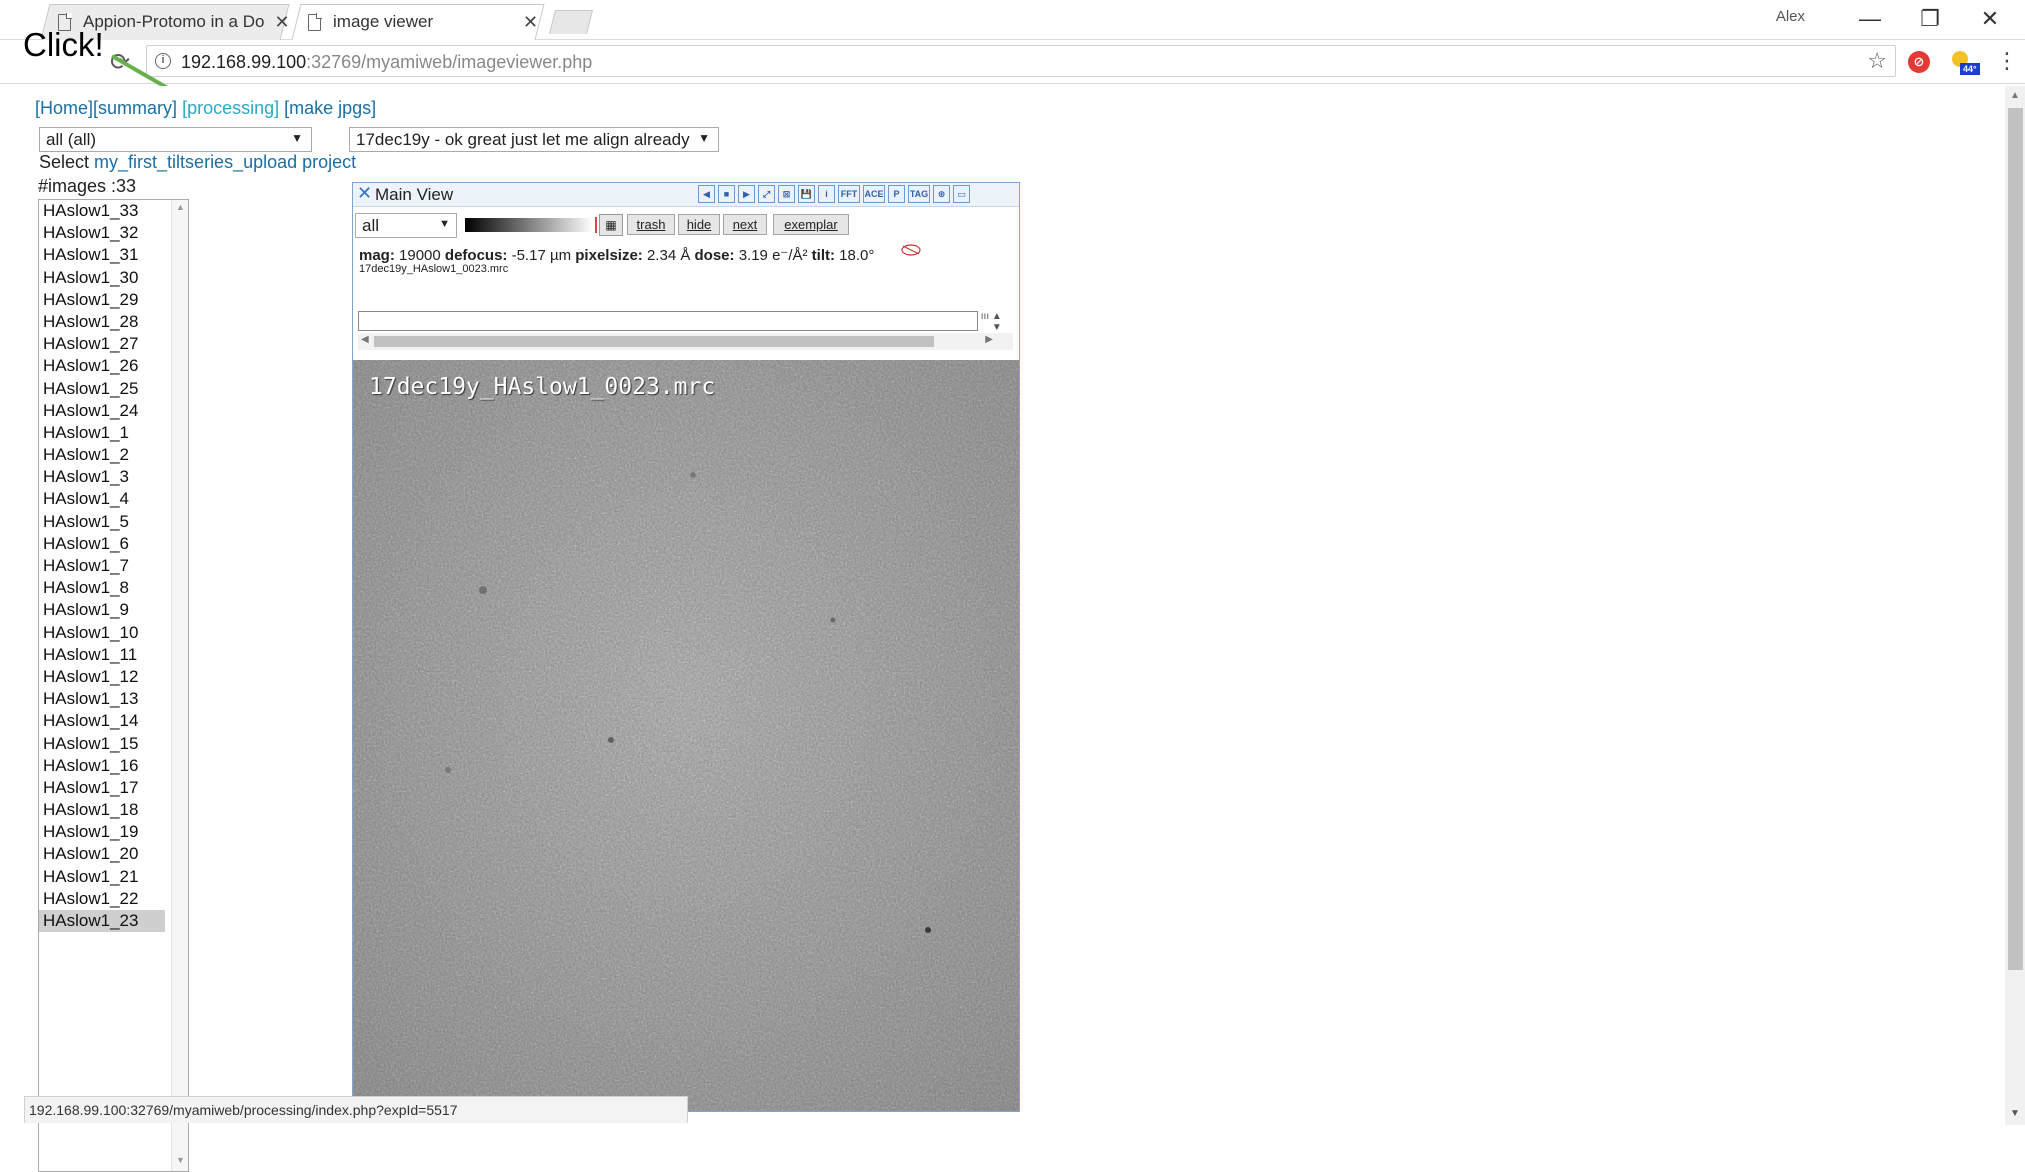  I want to click on hide-button: hide, so click(699, 224).